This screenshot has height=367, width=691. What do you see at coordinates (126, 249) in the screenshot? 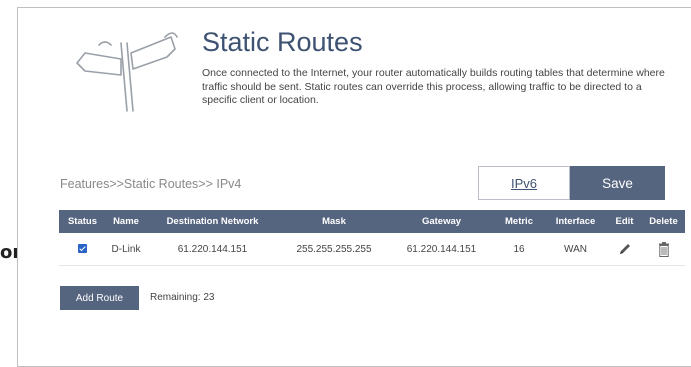
I see `name-cell: D-Link` at bounding box center [126, 249].